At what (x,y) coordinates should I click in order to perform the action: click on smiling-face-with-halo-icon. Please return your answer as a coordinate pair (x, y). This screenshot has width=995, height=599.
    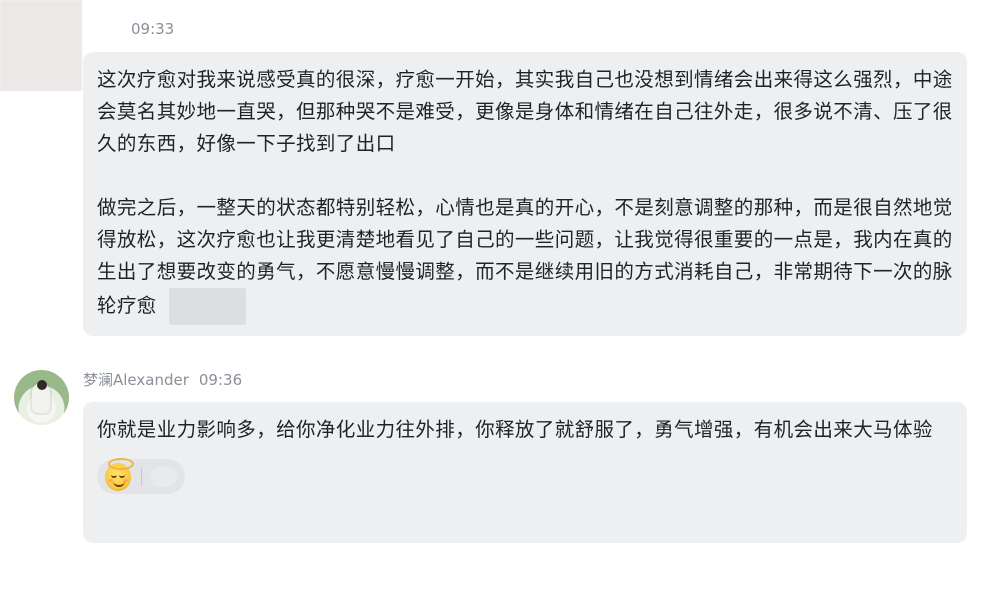
    Looking at the image, I should click on (119, 474).